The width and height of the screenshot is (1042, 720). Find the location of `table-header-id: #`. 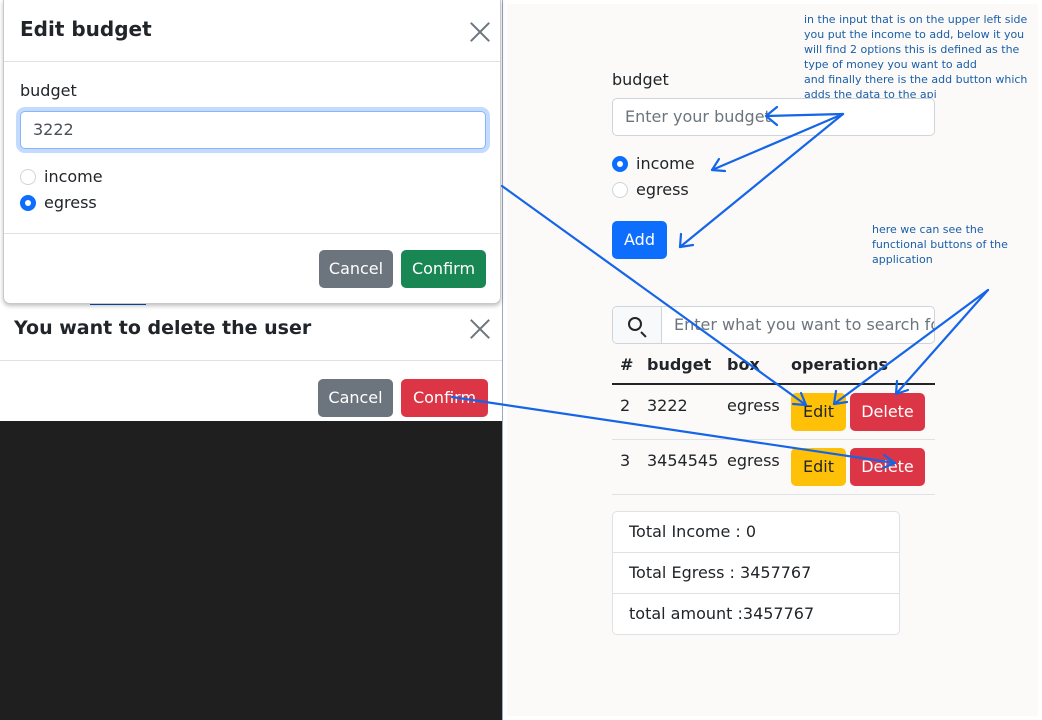

table-header-id: # is located at coordinates (627, 364).